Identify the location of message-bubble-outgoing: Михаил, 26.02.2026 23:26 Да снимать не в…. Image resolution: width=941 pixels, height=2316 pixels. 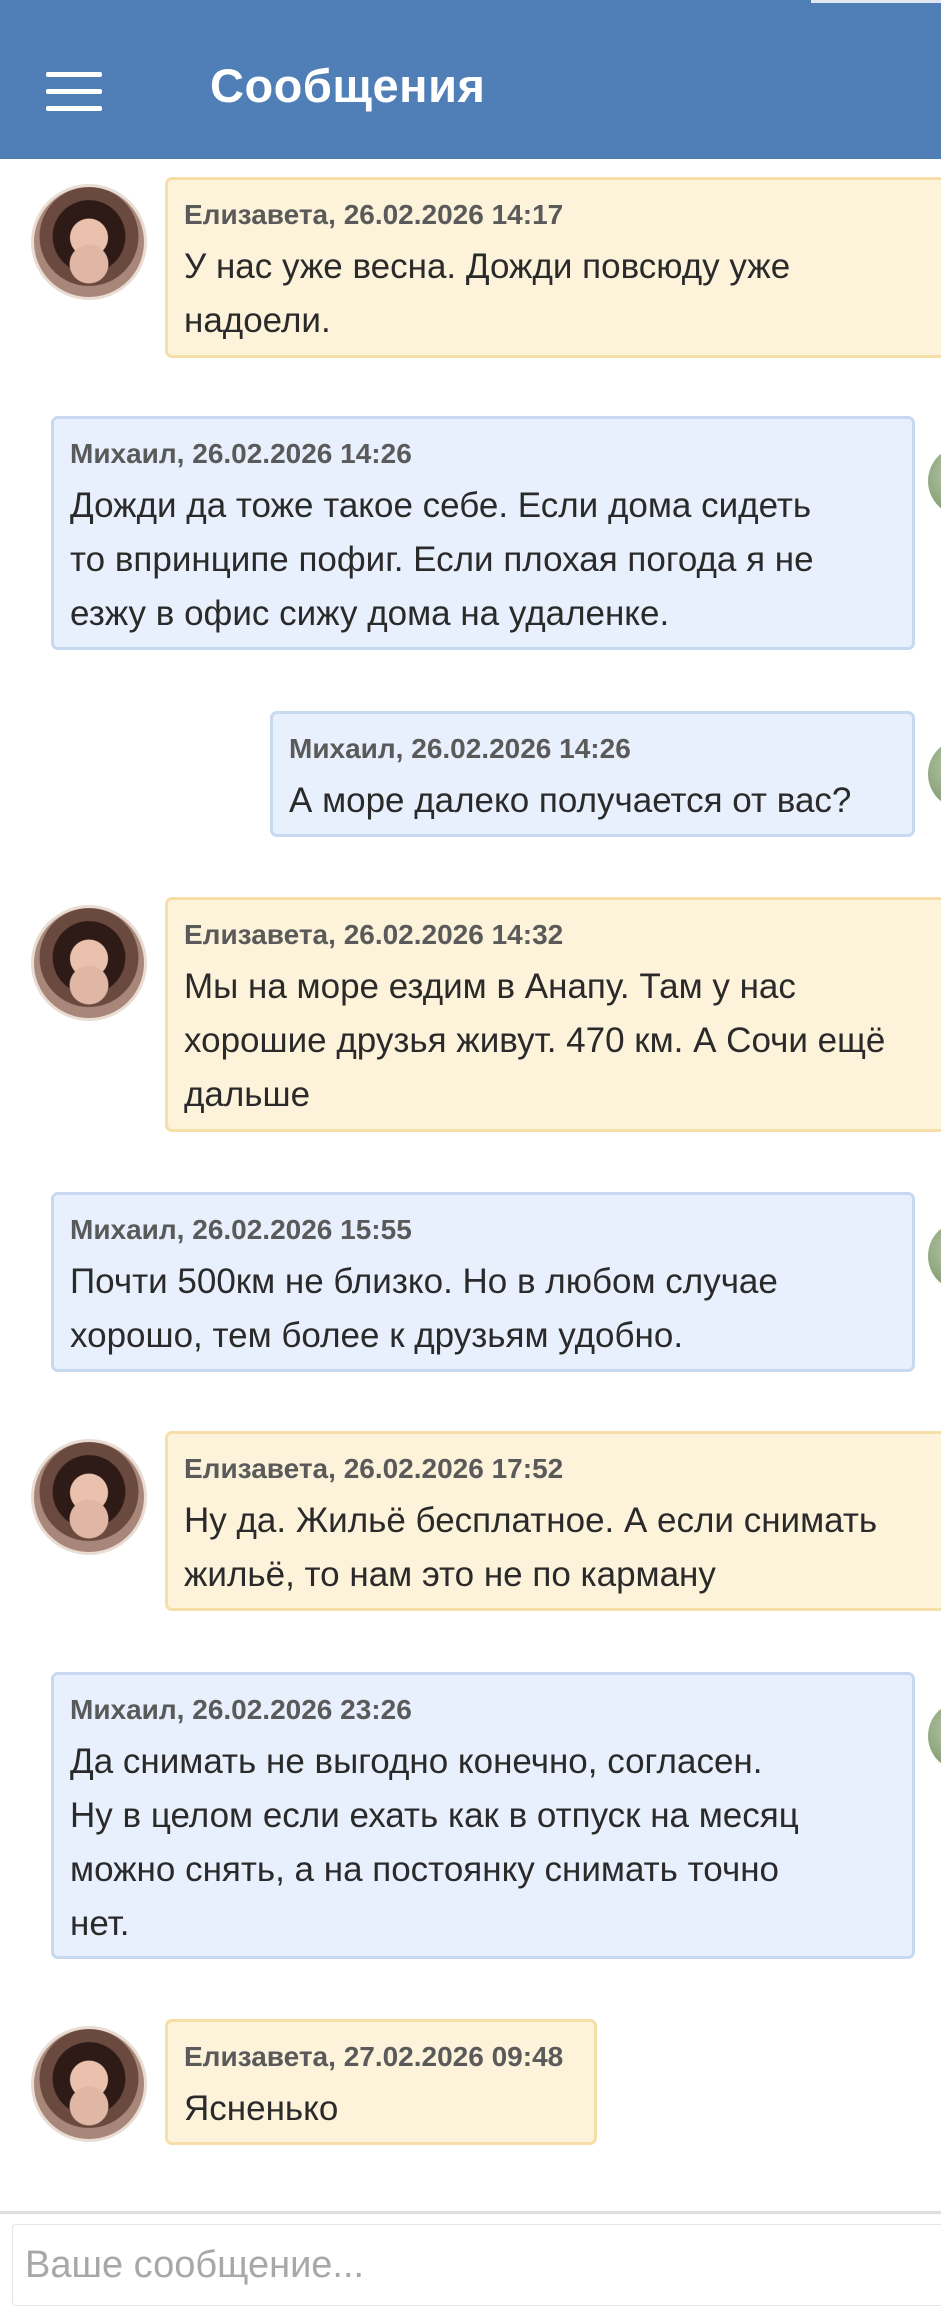
(483, 1815).